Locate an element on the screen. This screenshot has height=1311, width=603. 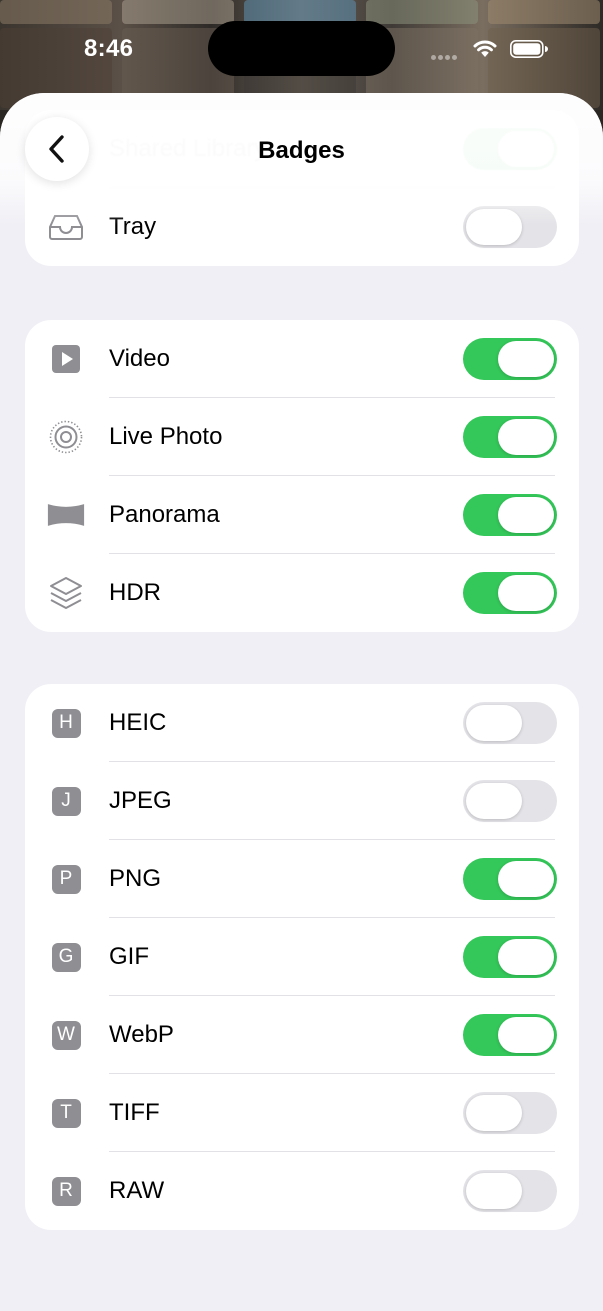
list-item-webp: W WebP is located at coordinates (302, 1035).